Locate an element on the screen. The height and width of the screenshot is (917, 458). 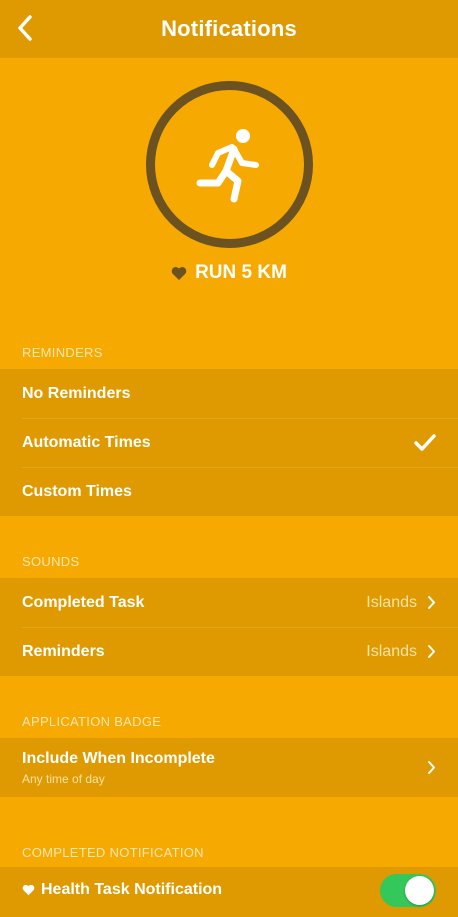
task-icon-ring is located at coordinates (229, 164).